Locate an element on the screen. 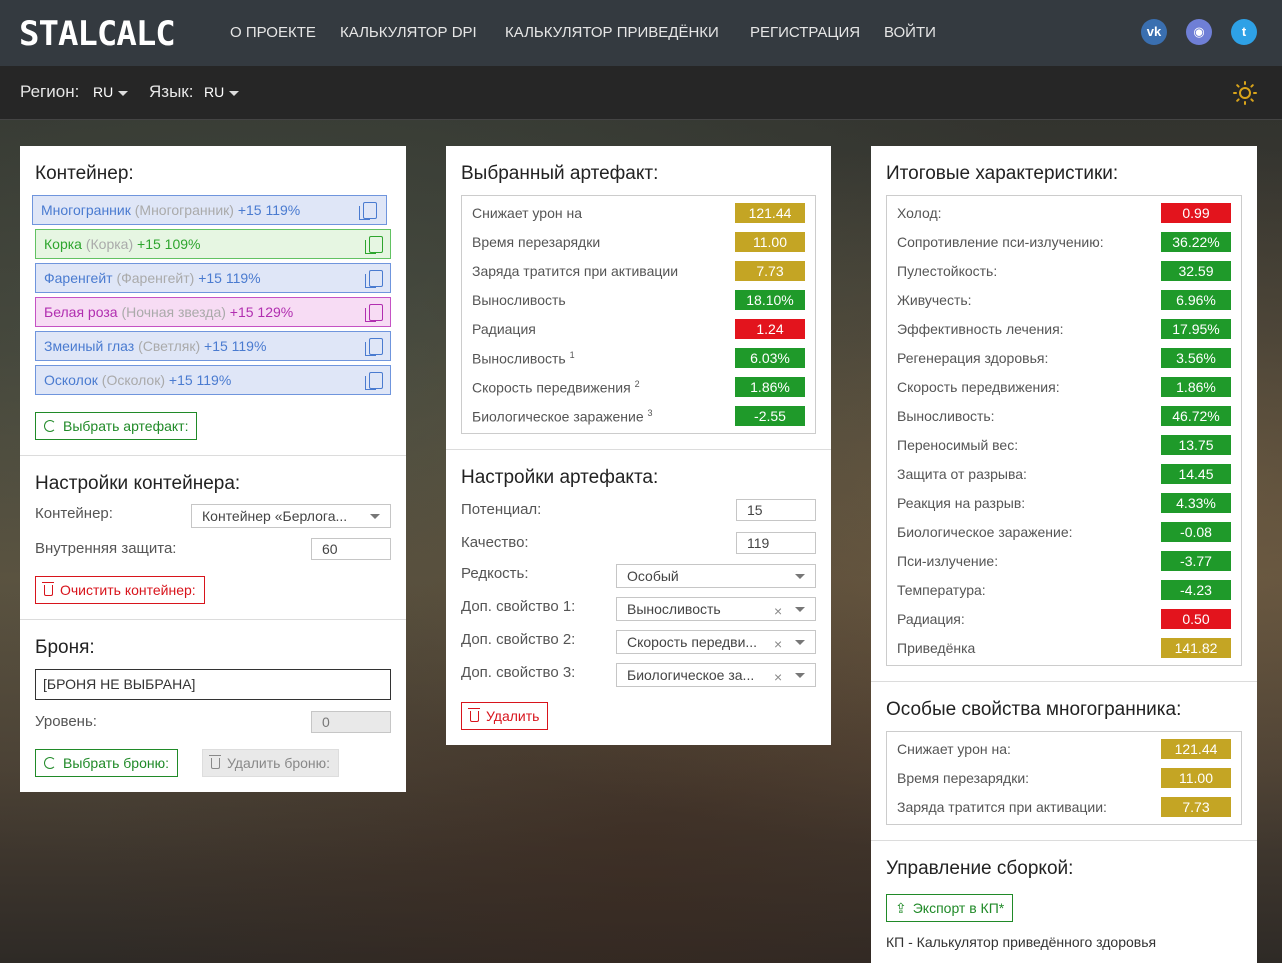 The image size is (1282, 963). armor-level-input: 0 is located at coordinates (351, 722).